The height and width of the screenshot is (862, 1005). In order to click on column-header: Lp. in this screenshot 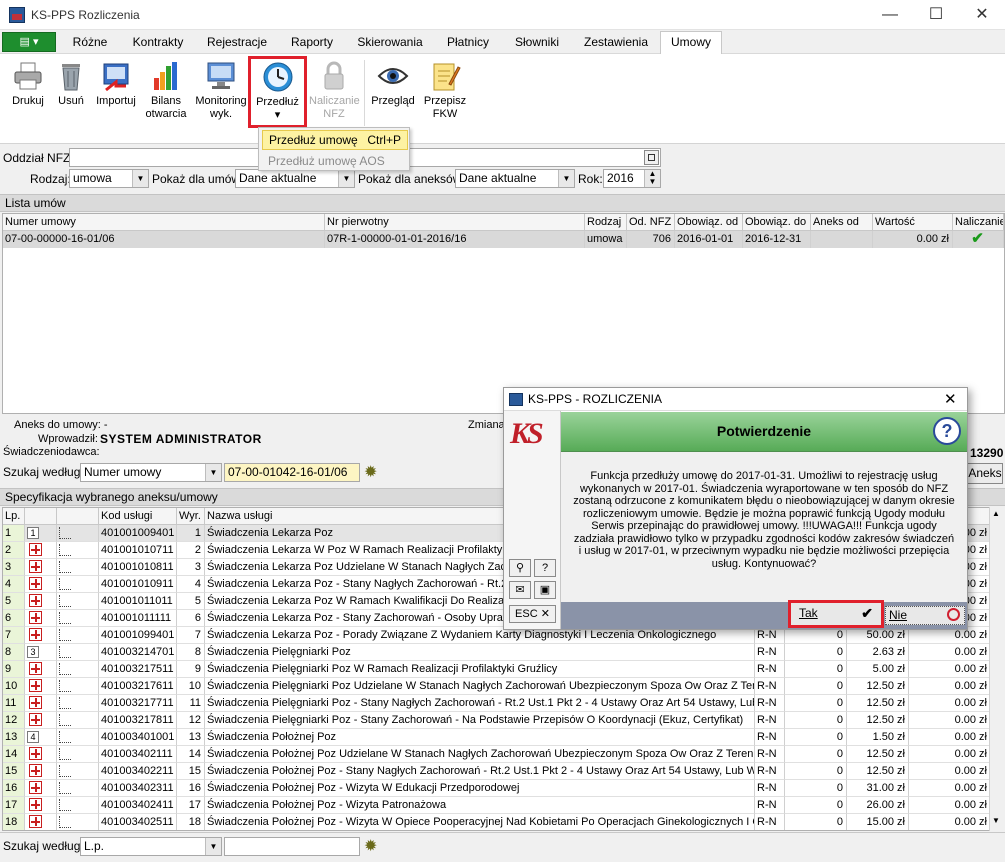, I will do `click(14, 516)`.